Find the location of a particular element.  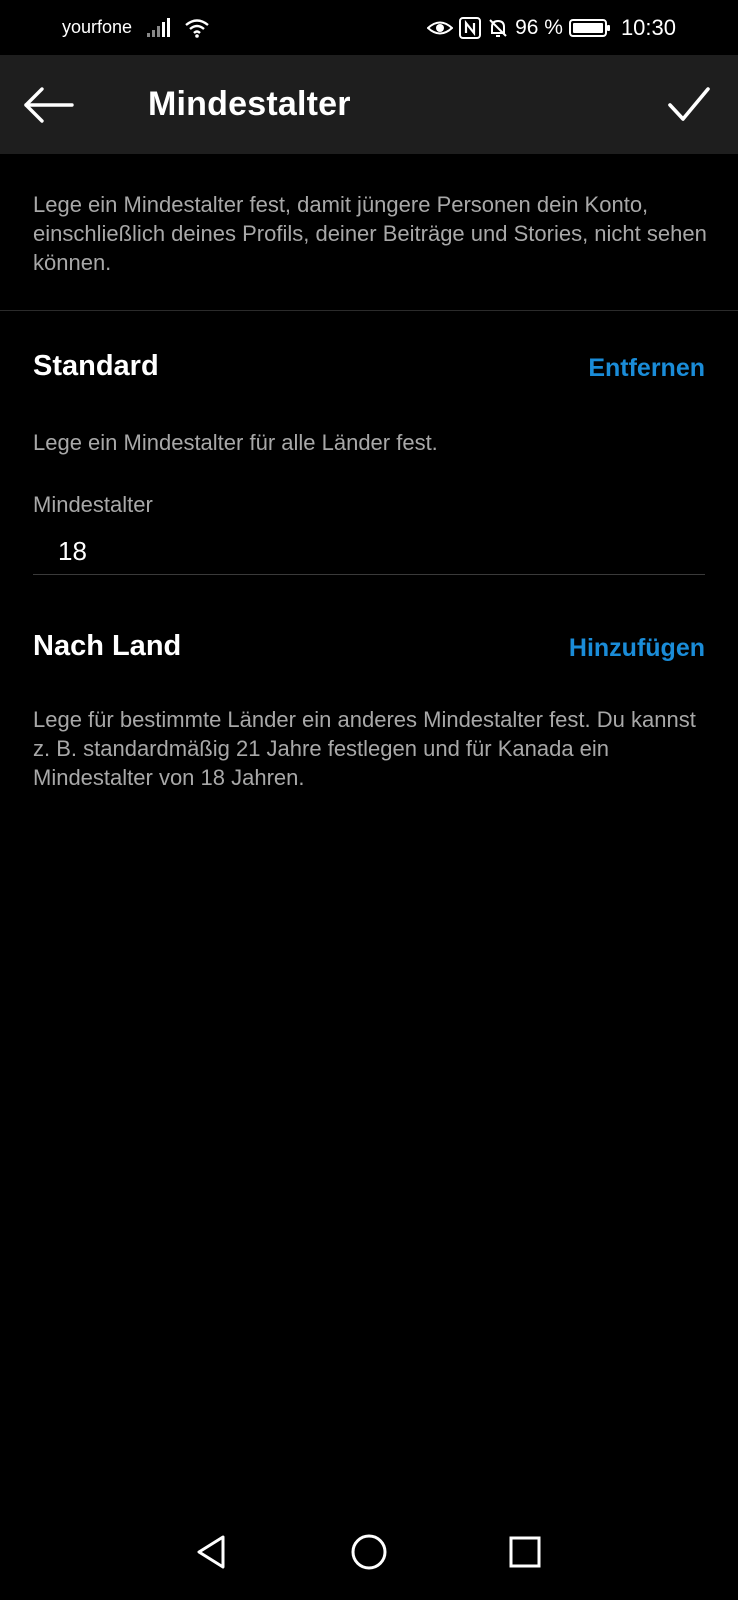

standard-heading: Standard is located at coordinates (96, 366).